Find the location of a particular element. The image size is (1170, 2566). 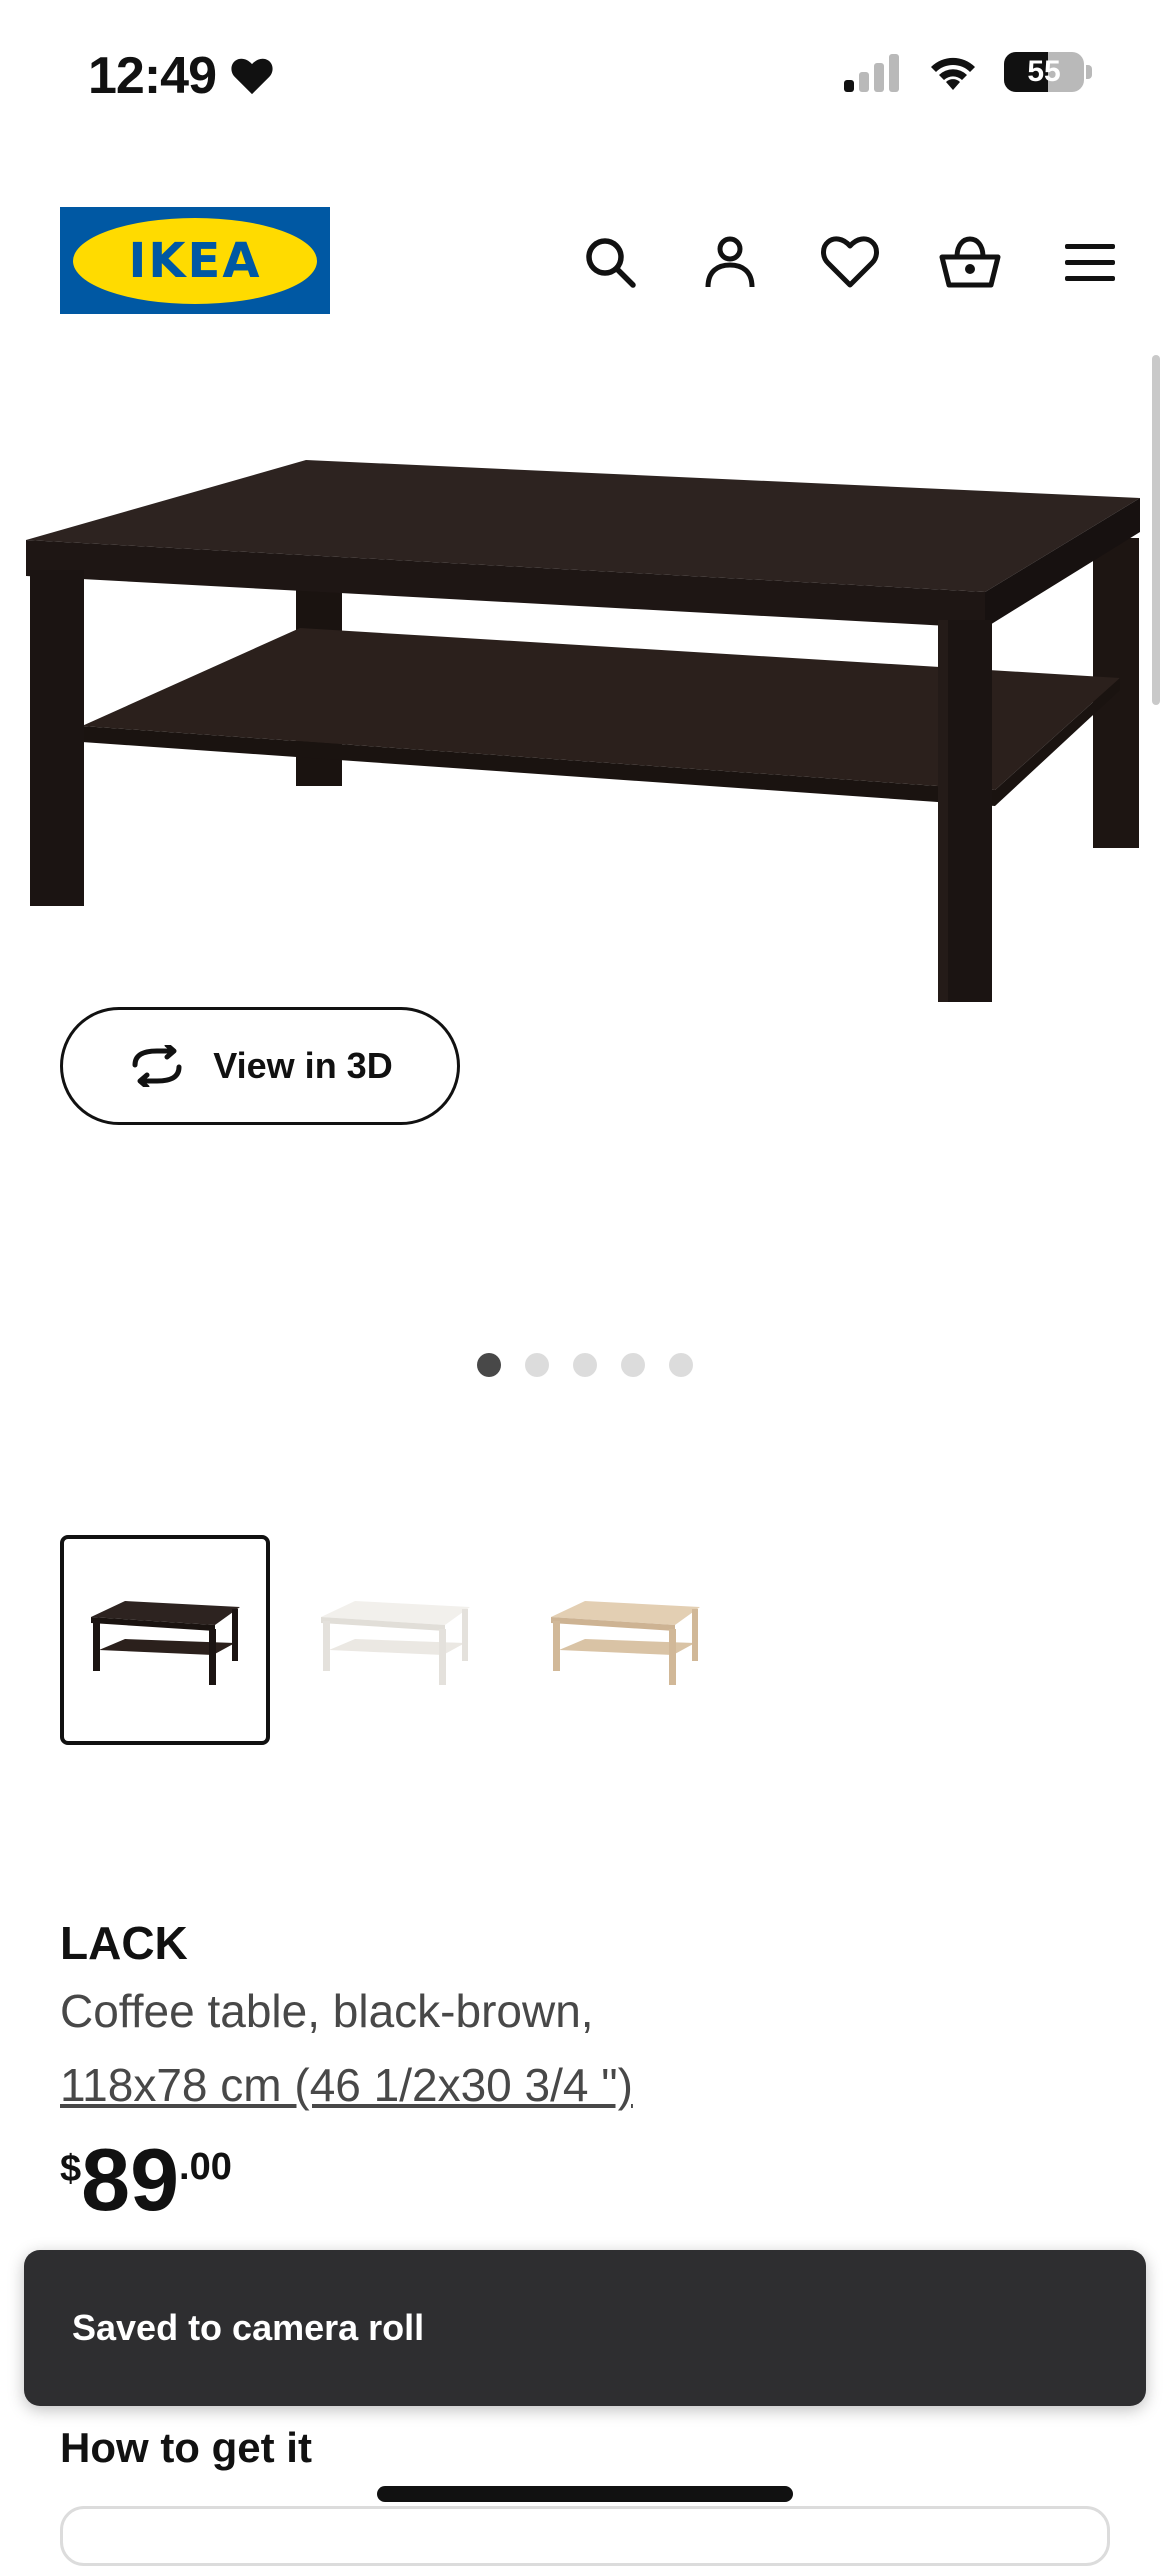

menu-button is located at coordinates (1090, 262).